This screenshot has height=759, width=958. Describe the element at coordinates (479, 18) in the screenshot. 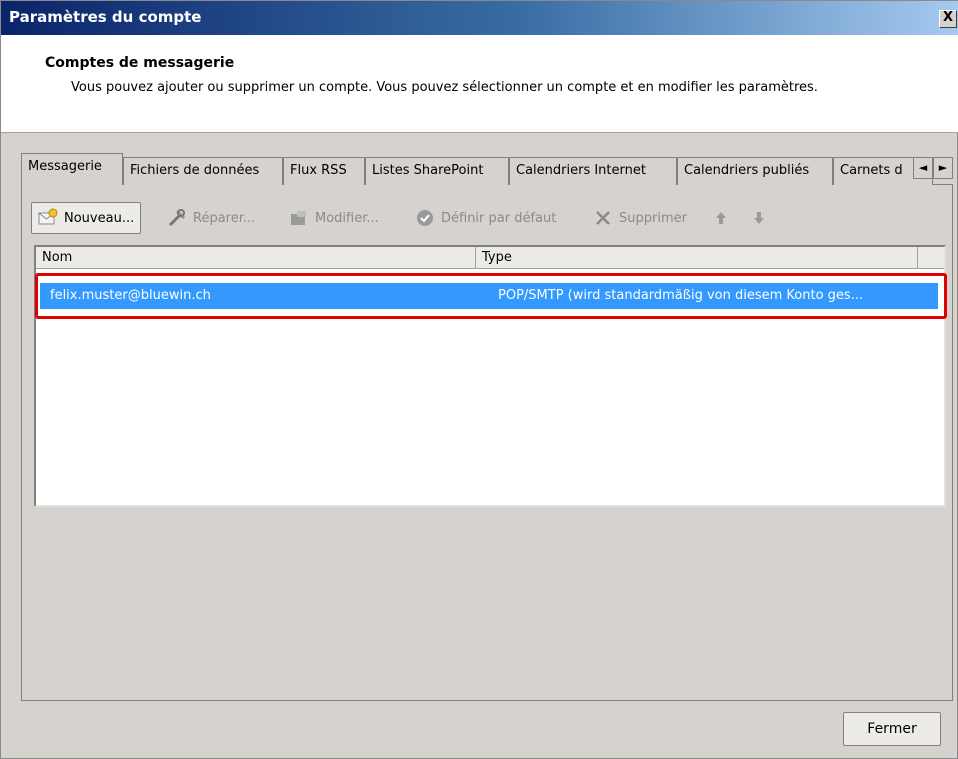

I see `title-bar: Paramètres du compte X` at that location.